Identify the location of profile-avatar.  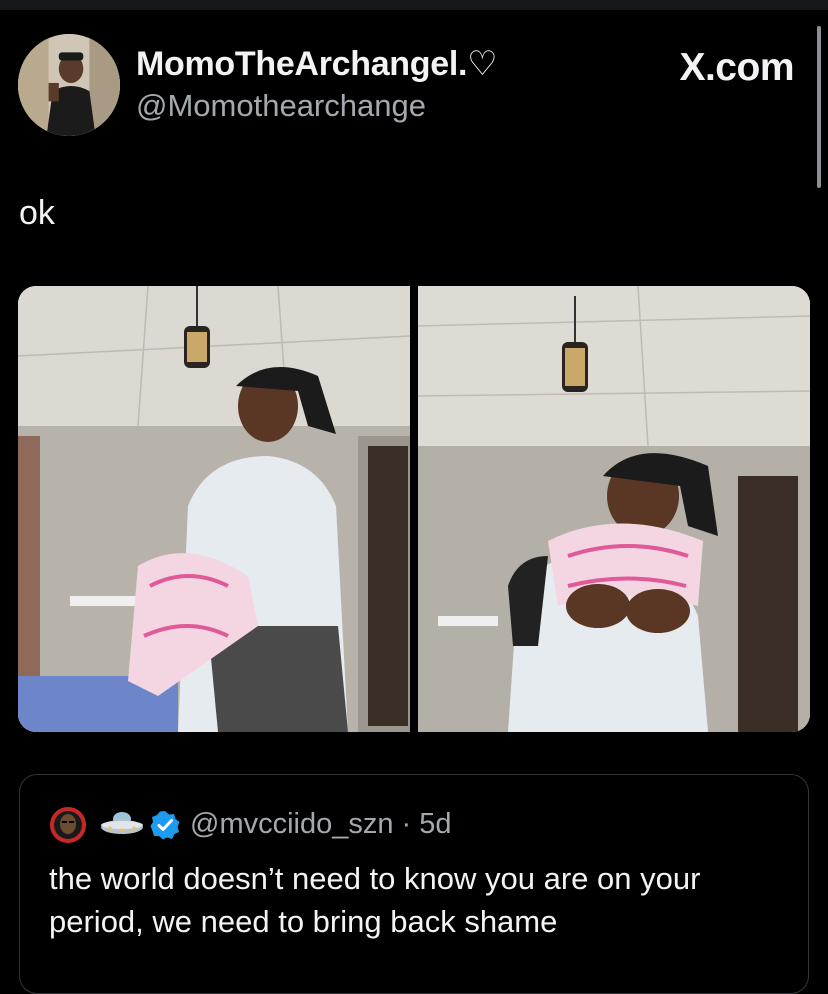
(69, 85).